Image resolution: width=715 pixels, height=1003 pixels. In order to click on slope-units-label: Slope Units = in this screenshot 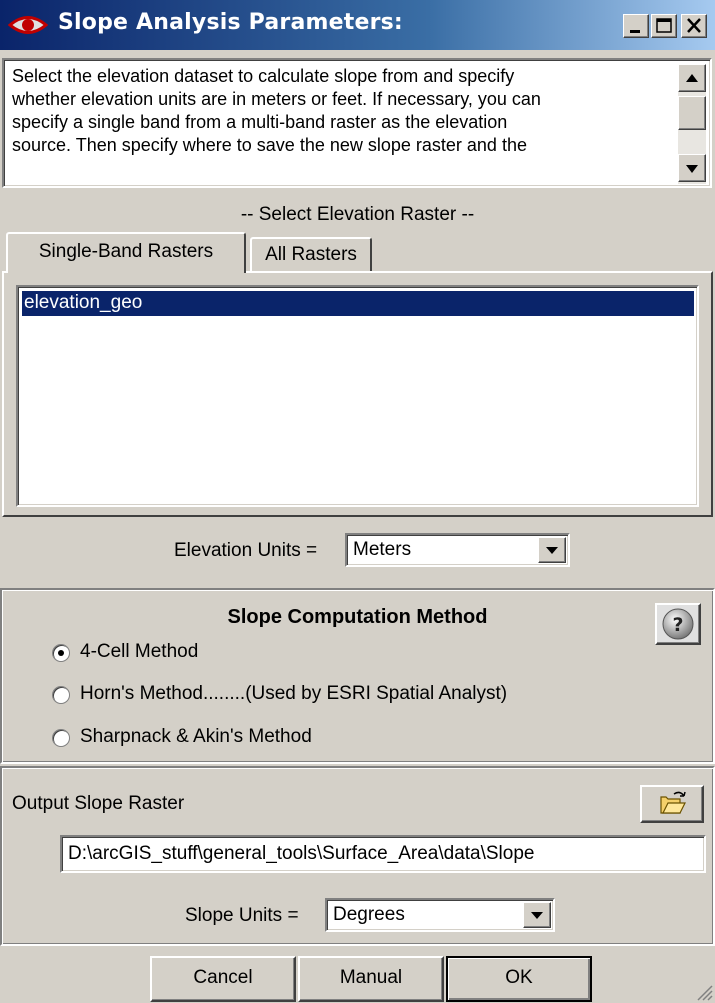, I will do `click(242, 915)`.